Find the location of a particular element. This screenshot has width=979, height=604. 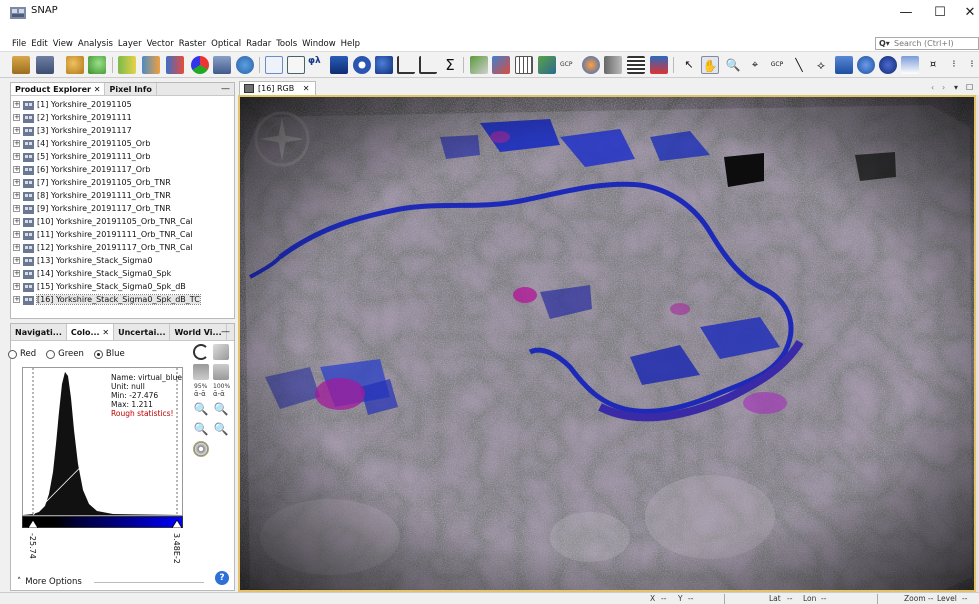

radio-blue: Blue is located at coordinates (109, 354).